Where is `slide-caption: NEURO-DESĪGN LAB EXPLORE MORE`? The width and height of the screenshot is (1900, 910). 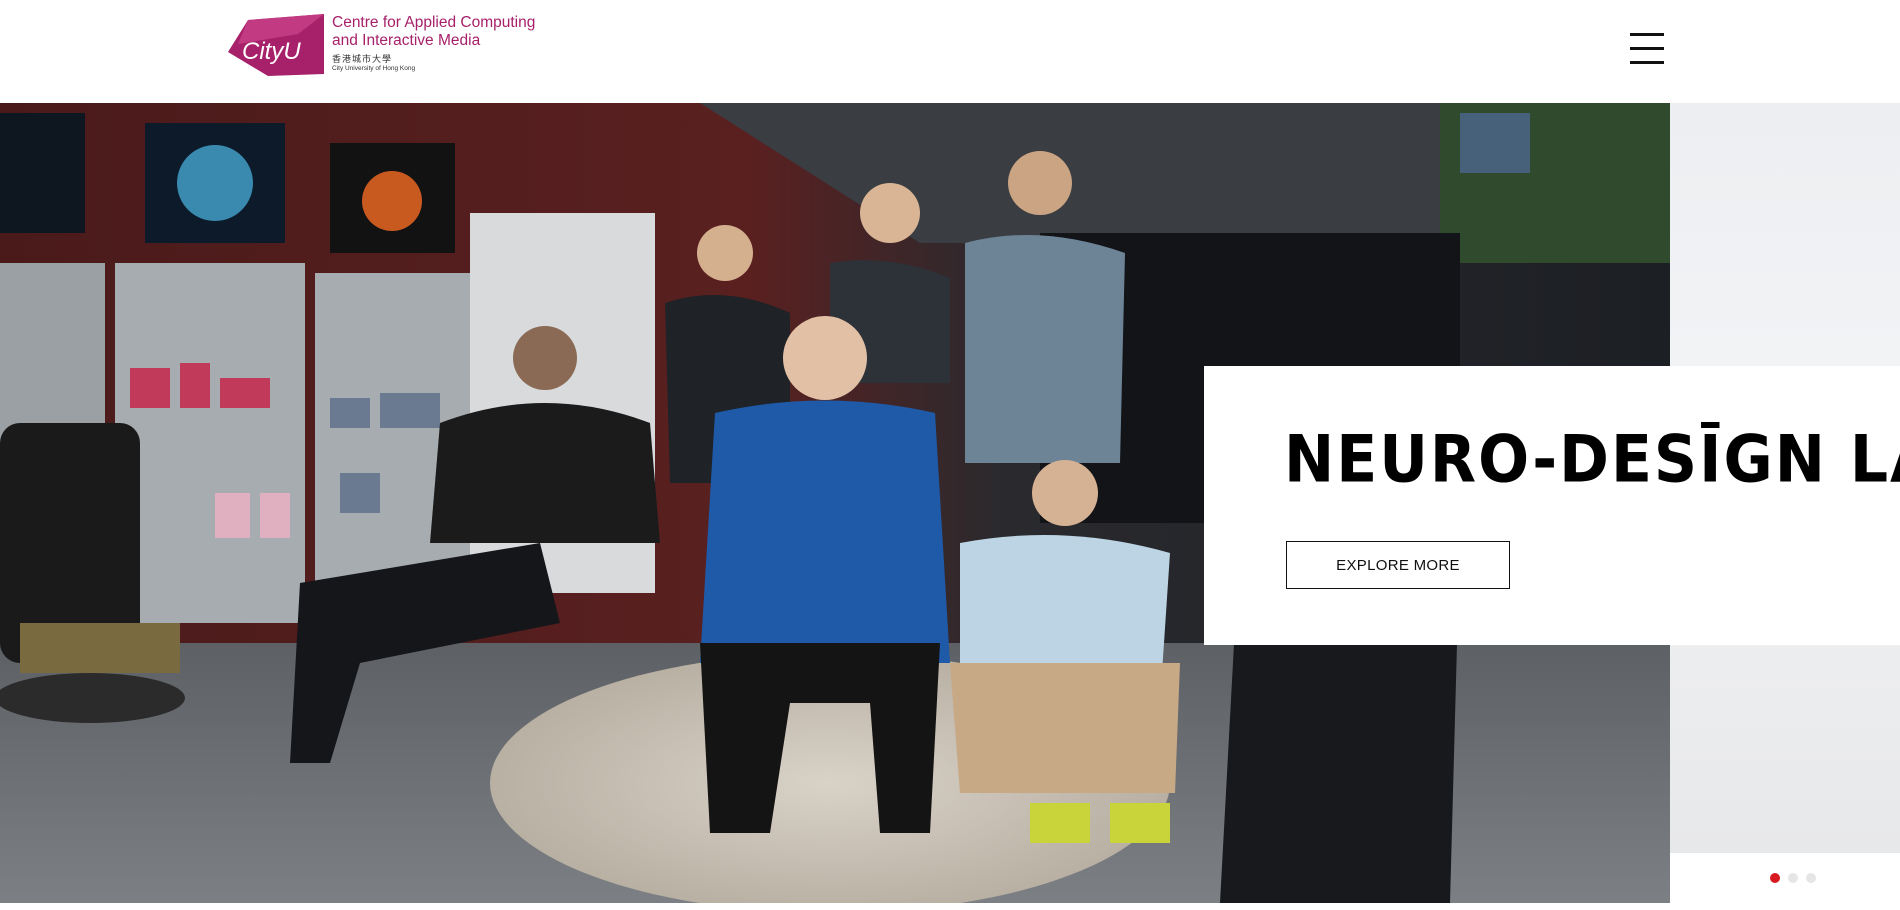
slide-caption: NEURO-DESĪGN LAB EXPLORE MORE is located at coordinates (1552, 505).